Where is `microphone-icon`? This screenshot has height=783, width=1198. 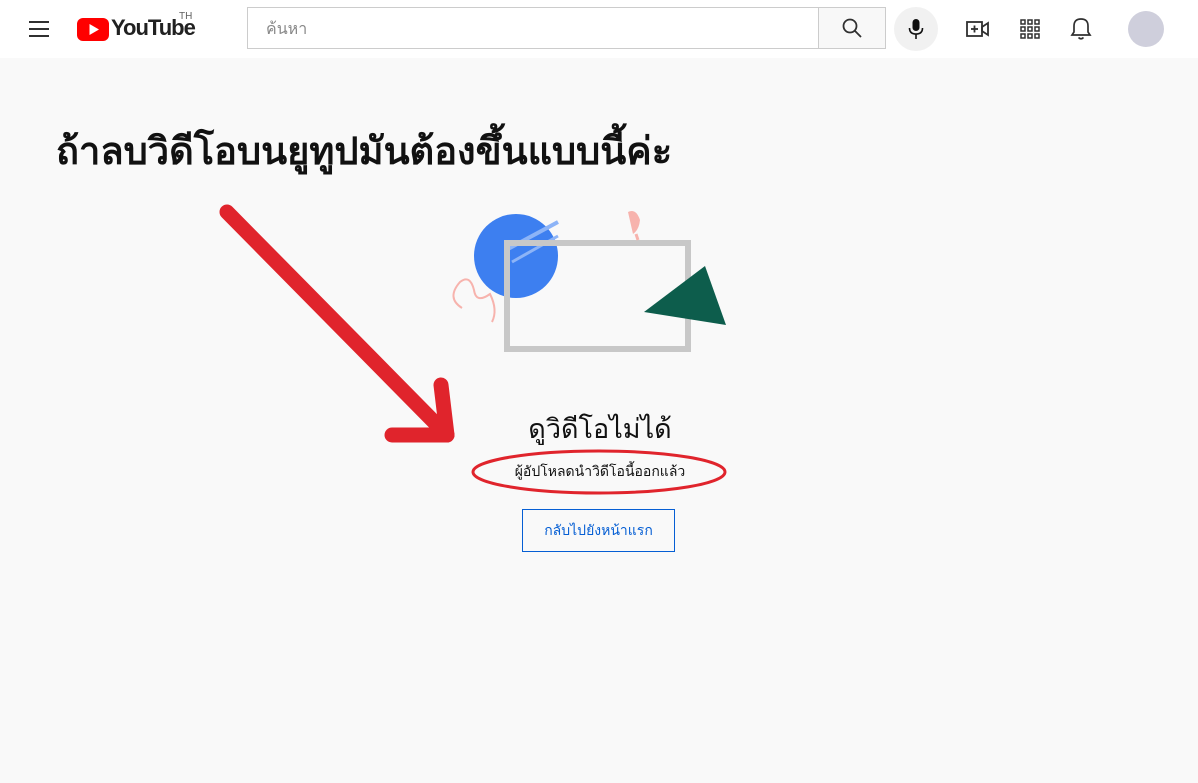 microphone-icon is located at coordinates (916, 29).